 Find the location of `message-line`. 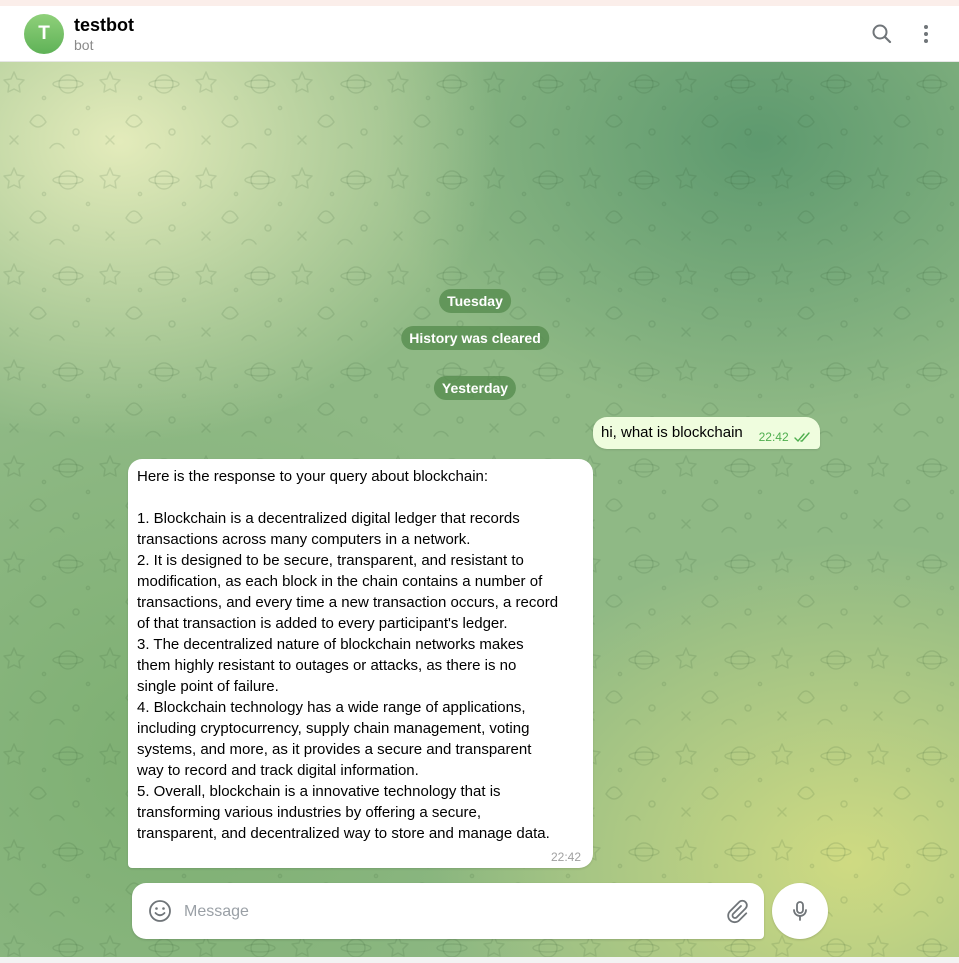

message-line is located at coordinates (360, 497).